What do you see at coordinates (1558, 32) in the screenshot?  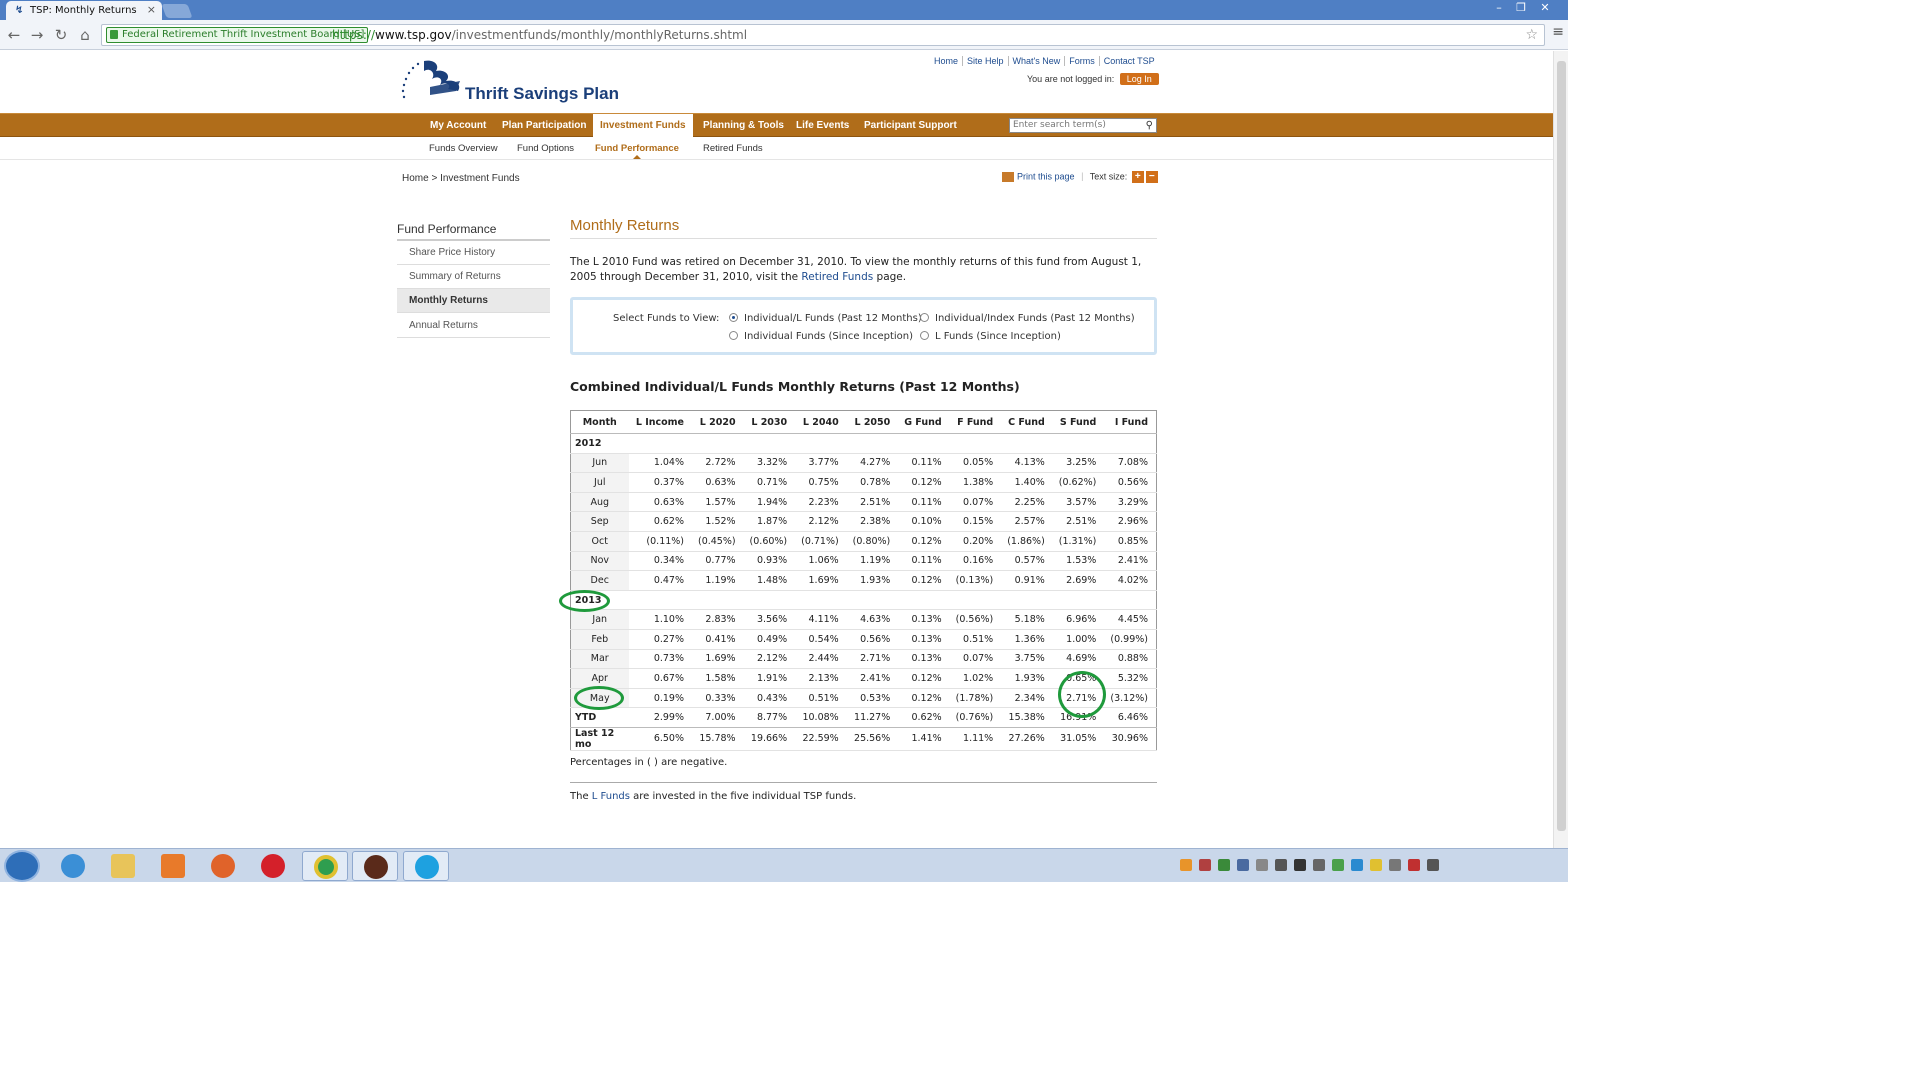 I see `chrome-menu-icon: ≡` at bounding box center [1558, 32].